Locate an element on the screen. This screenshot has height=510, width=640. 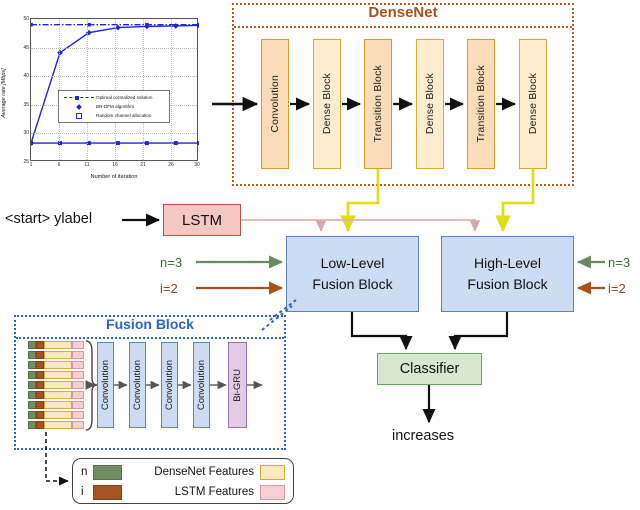
densenet-block-convolution: Convolution is located at coordinates (275, 104).